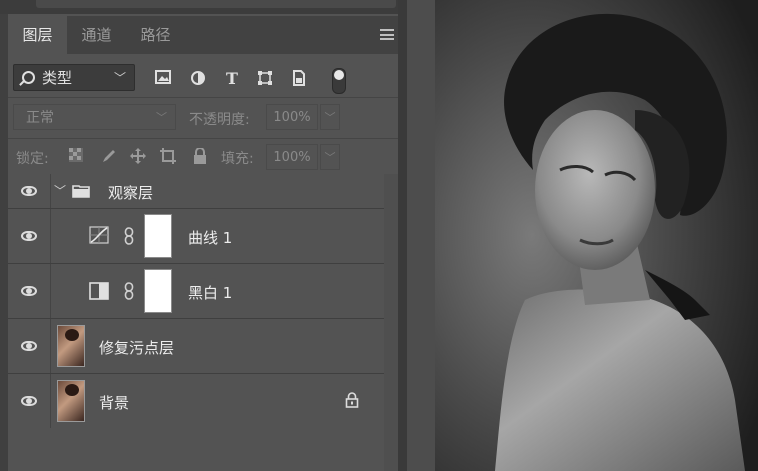 The width and height of the screenshot is (758, 471). I want to click on layer-row-group: ﹀ 观察层, so click(196, 191).